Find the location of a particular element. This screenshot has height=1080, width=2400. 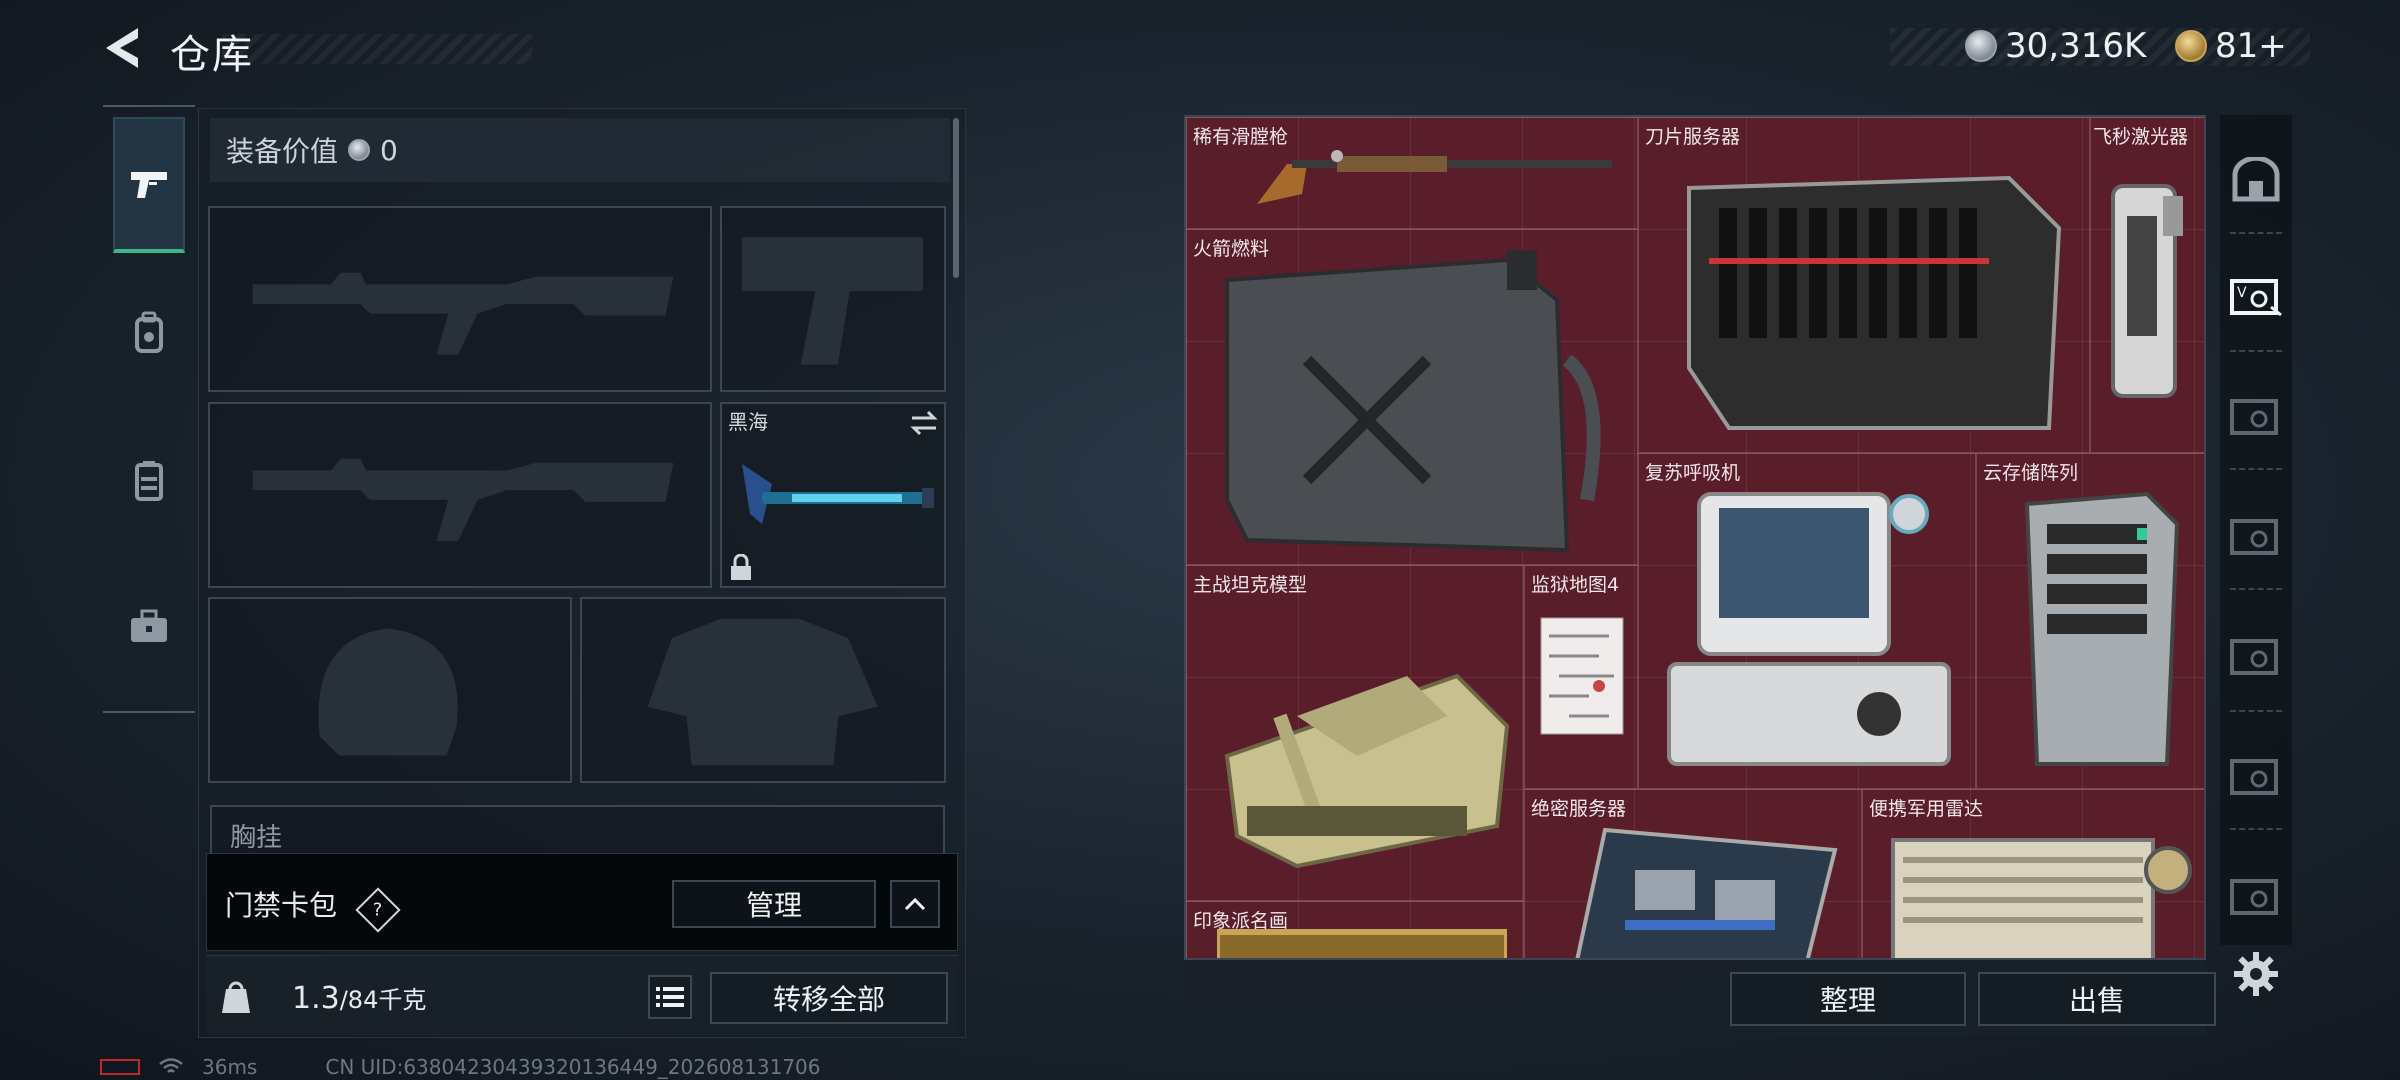

manage-button: 管理 is located at coordinates (774, 904).